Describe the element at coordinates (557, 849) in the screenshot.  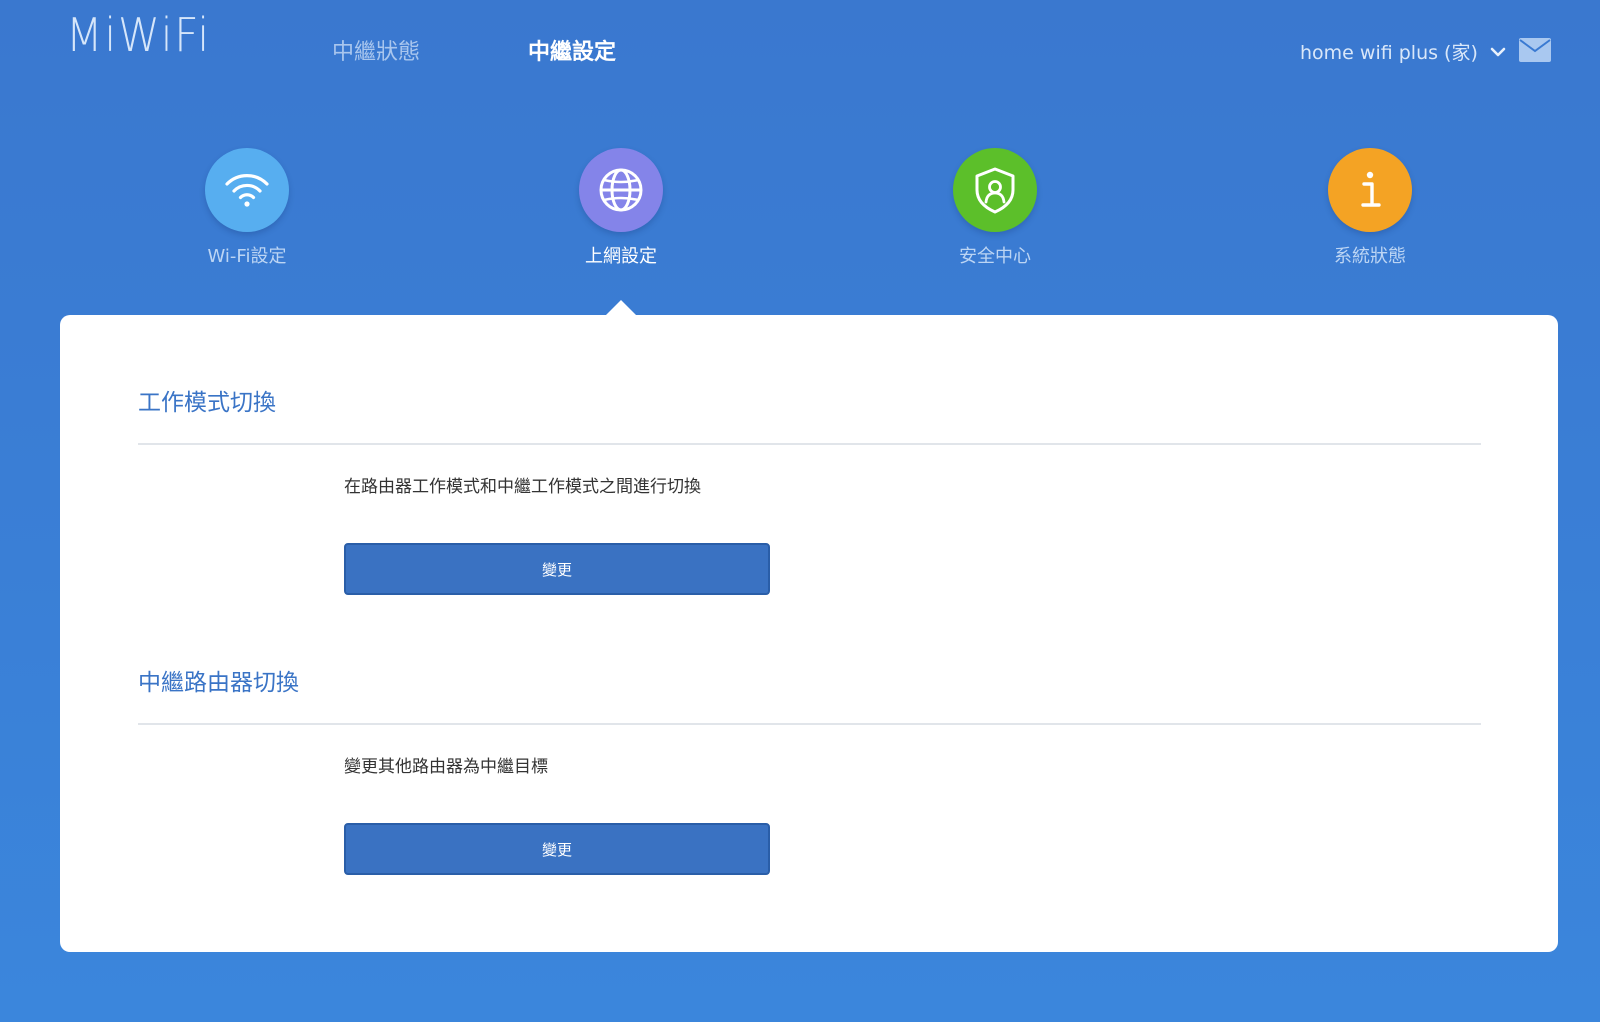
I see `change-repeater-router-button: 變更` at that location.